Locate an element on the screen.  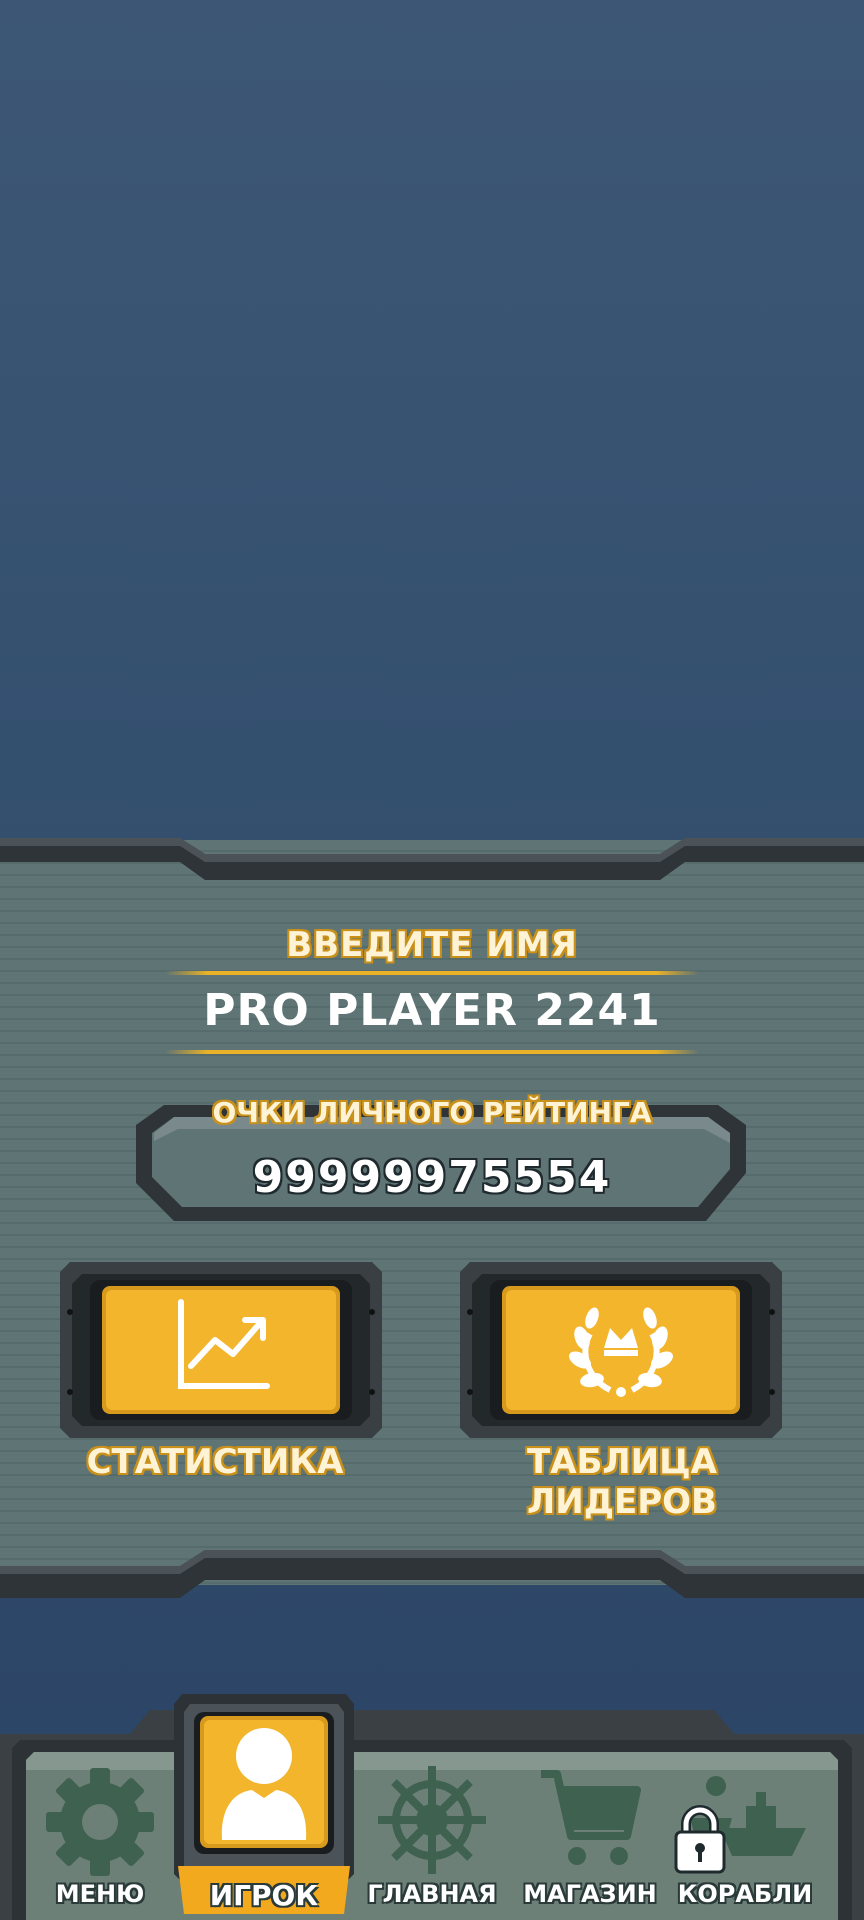
panel-bottom-frame is located at coordinates (432, 1574).